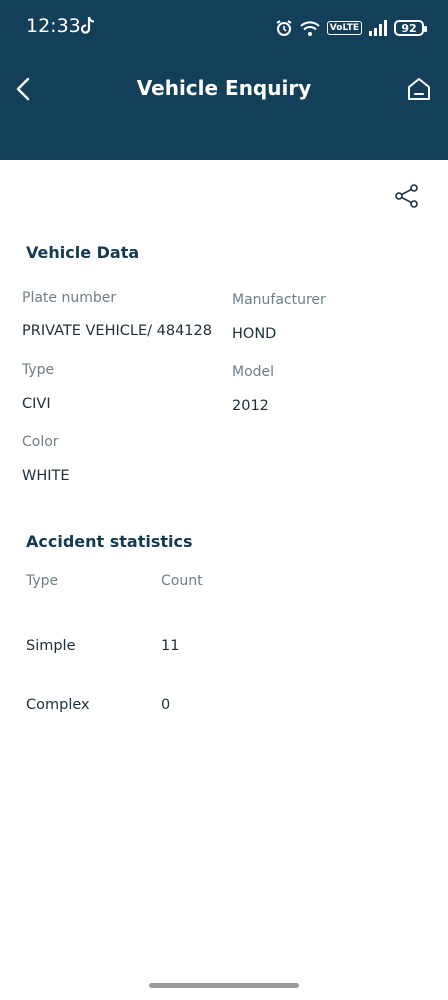 The image size is (448, 1000). I want to click on status-icons: VoLTE 92, so click(351, 28).